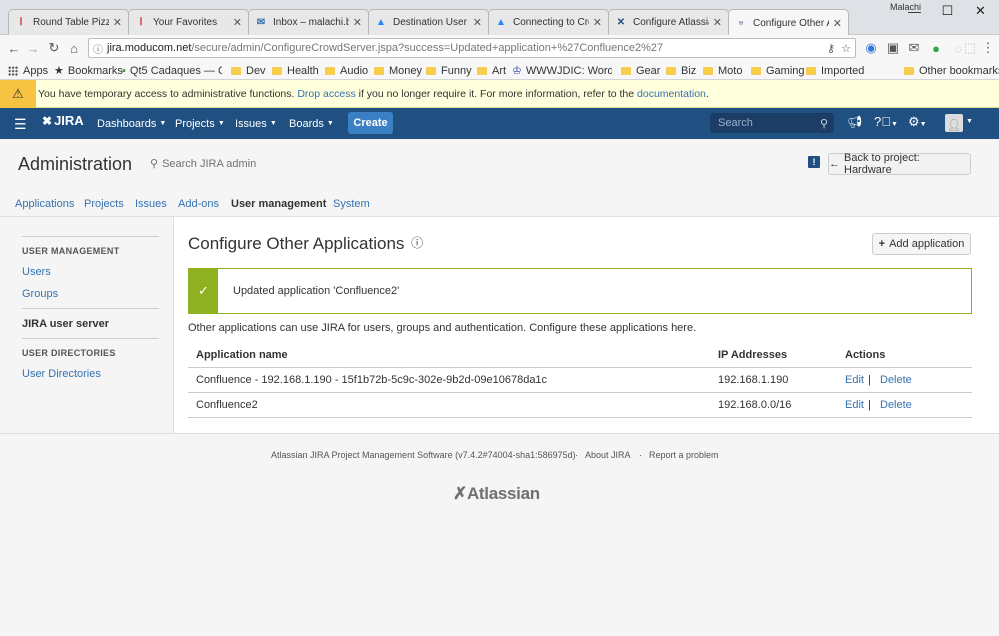  Describe the element at coordinates (172, 70) in the screenshot. I see `bookmark-qt5: ▪Qt5 Cadaques — Qt5` at that location.